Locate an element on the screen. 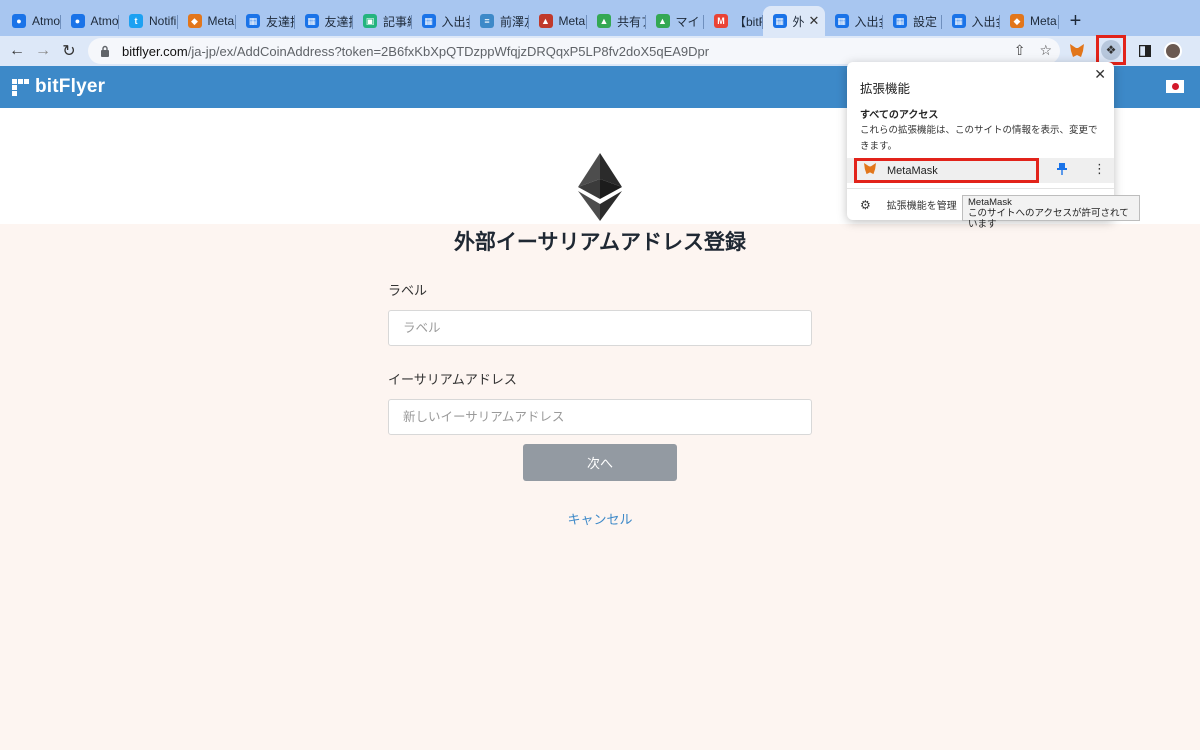 Image resolution: width=1200 pixels, height=750 pixels. side-panel-icon is located at coordinates (1145, 51).